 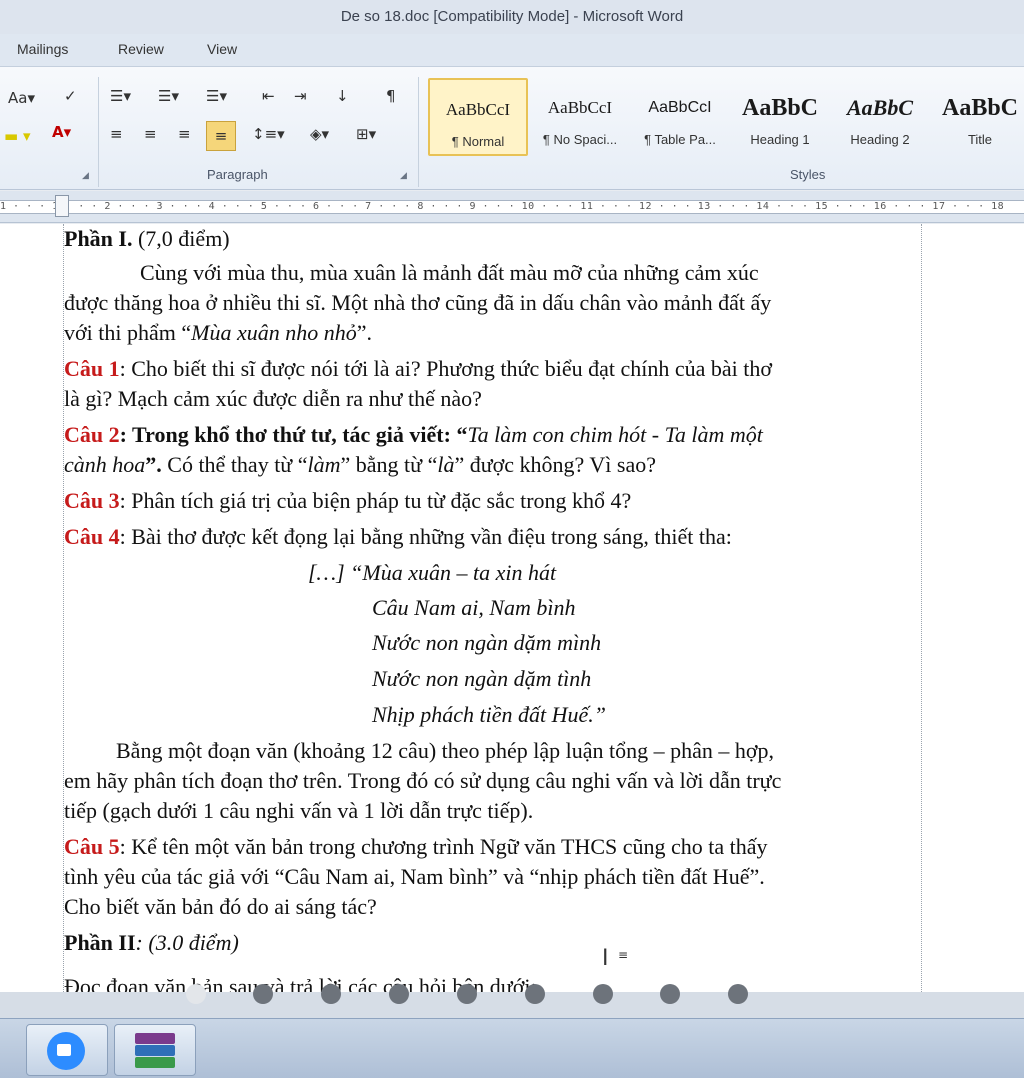 I want to click on tab-view: View, so click(x=222, y=49).